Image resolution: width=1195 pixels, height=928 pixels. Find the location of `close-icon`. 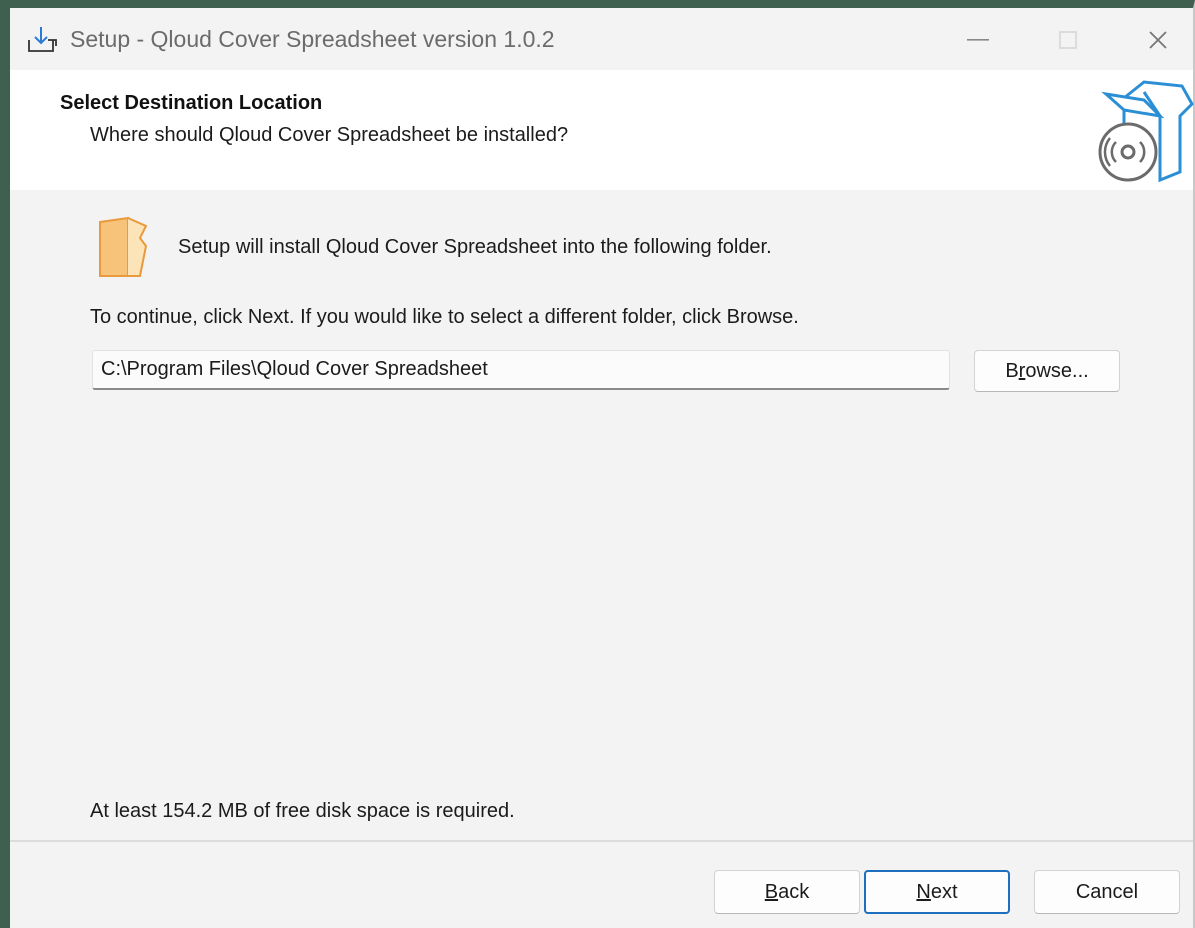

close-icon is located at coordinates (1158, 40).